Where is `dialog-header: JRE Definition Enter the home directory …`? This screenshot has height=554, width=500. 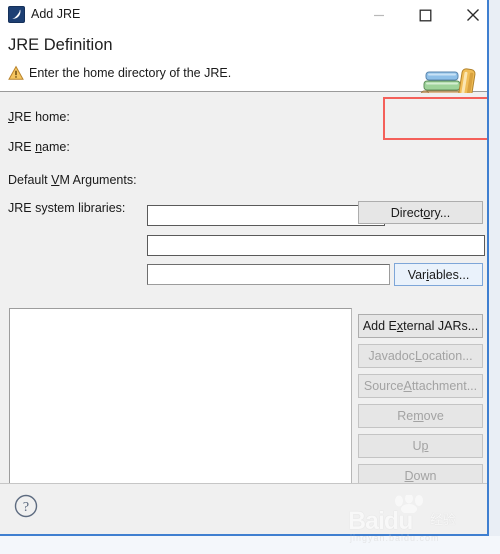
dialog-header: JRE Definition Enter the home directory … is located at coordinates (243, 67).